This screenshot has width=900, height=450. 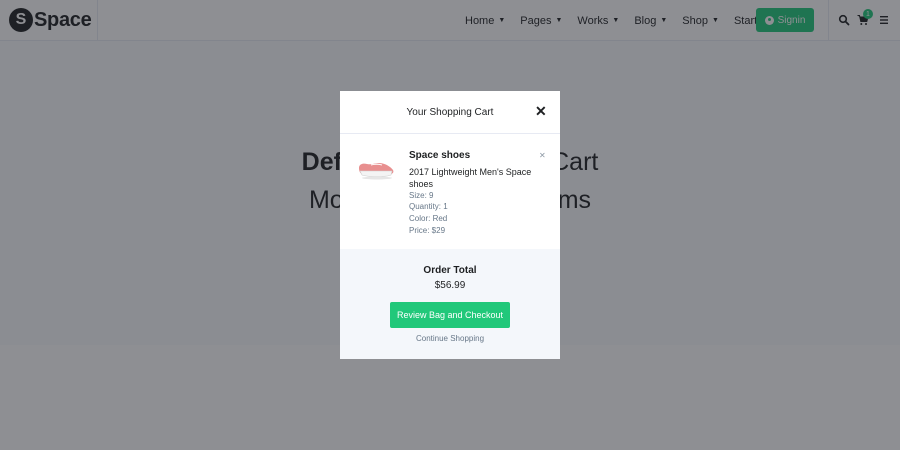 What do you see at coordinates (428, 218) in the screenshot?
I see `item-color: Color: Red` at bounding box center [428, 218].